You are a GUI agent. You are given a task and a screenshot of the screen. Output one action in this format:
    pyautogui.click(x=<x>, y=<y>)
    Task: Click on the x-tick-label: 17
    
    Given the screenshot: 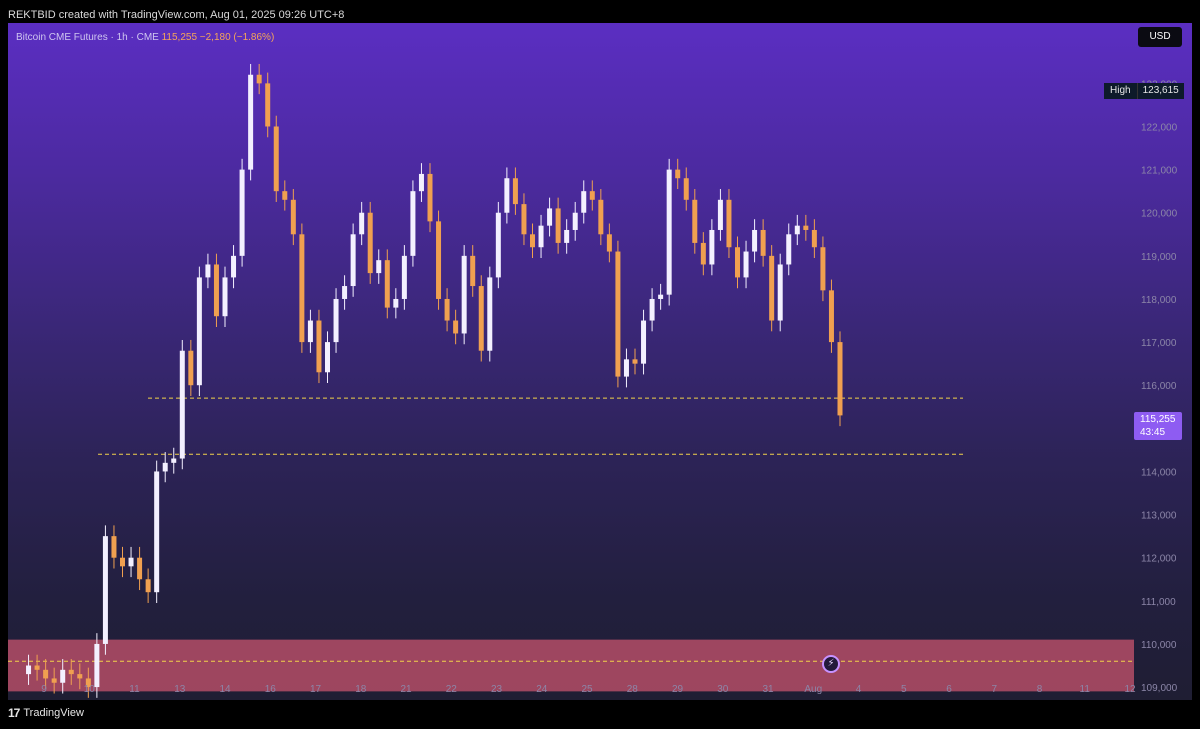 What is the action you would take?
    pyautogui.click(x=316, y=689)
    